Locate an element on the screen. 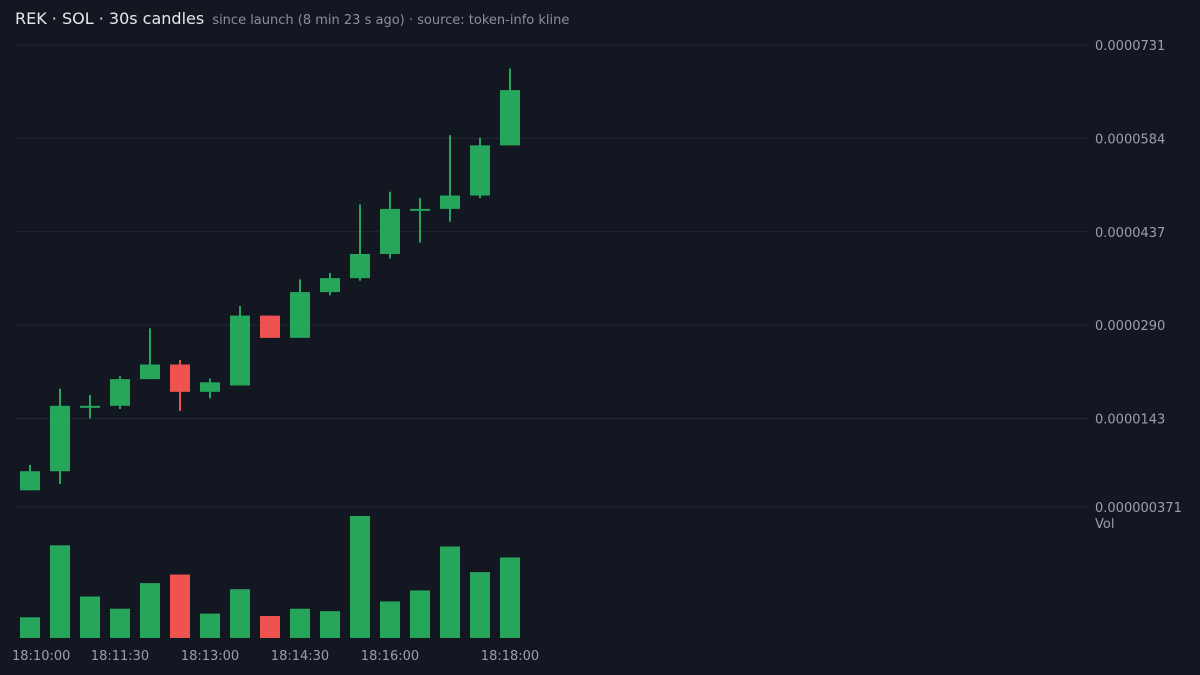 This screenshot has width=1200, height=675. y-tick-label: 0.0000731 is located at coordinates (1130, 46).